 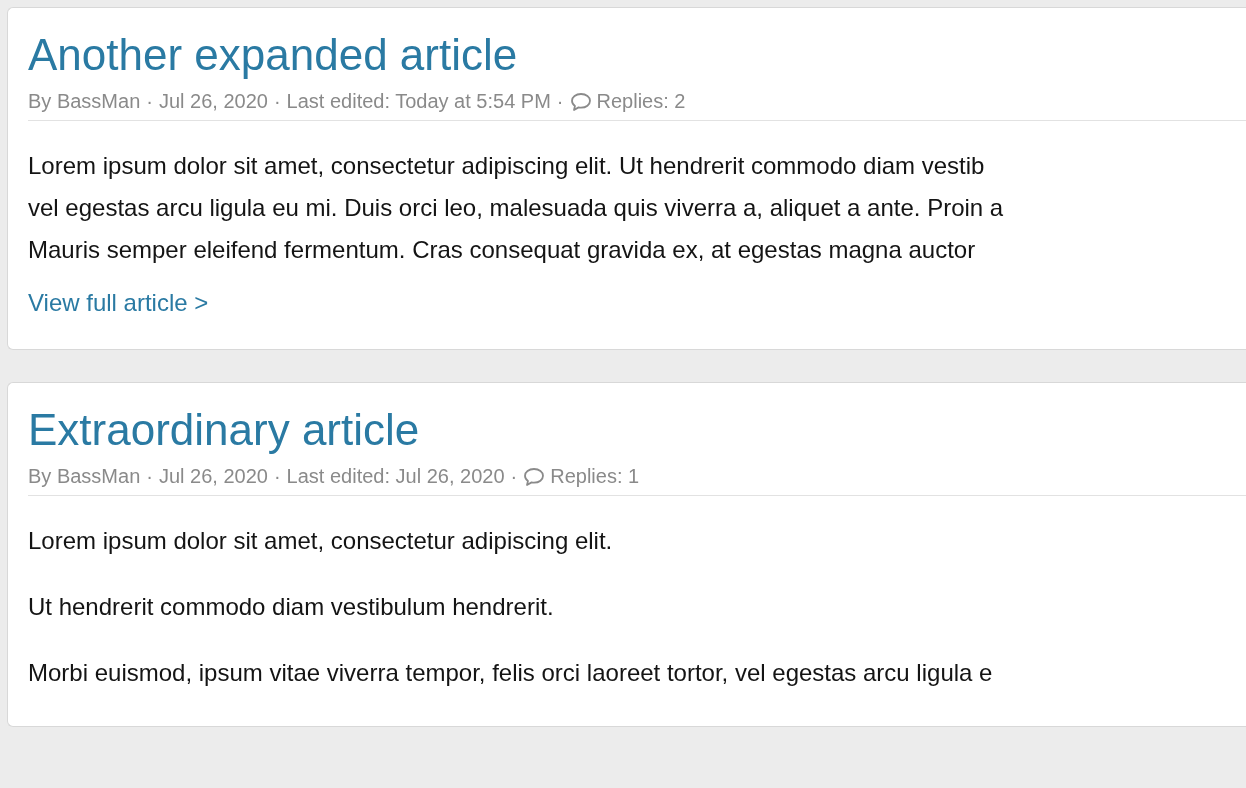 What do you see at coordinates (507, 166) in the screenshot?
I see `body-text-line: Lorem ipsum dolor sit amet, consectetur adipiscing elit. Ut hendrerit commodo diam vestib` at bounding box center [507, 166].